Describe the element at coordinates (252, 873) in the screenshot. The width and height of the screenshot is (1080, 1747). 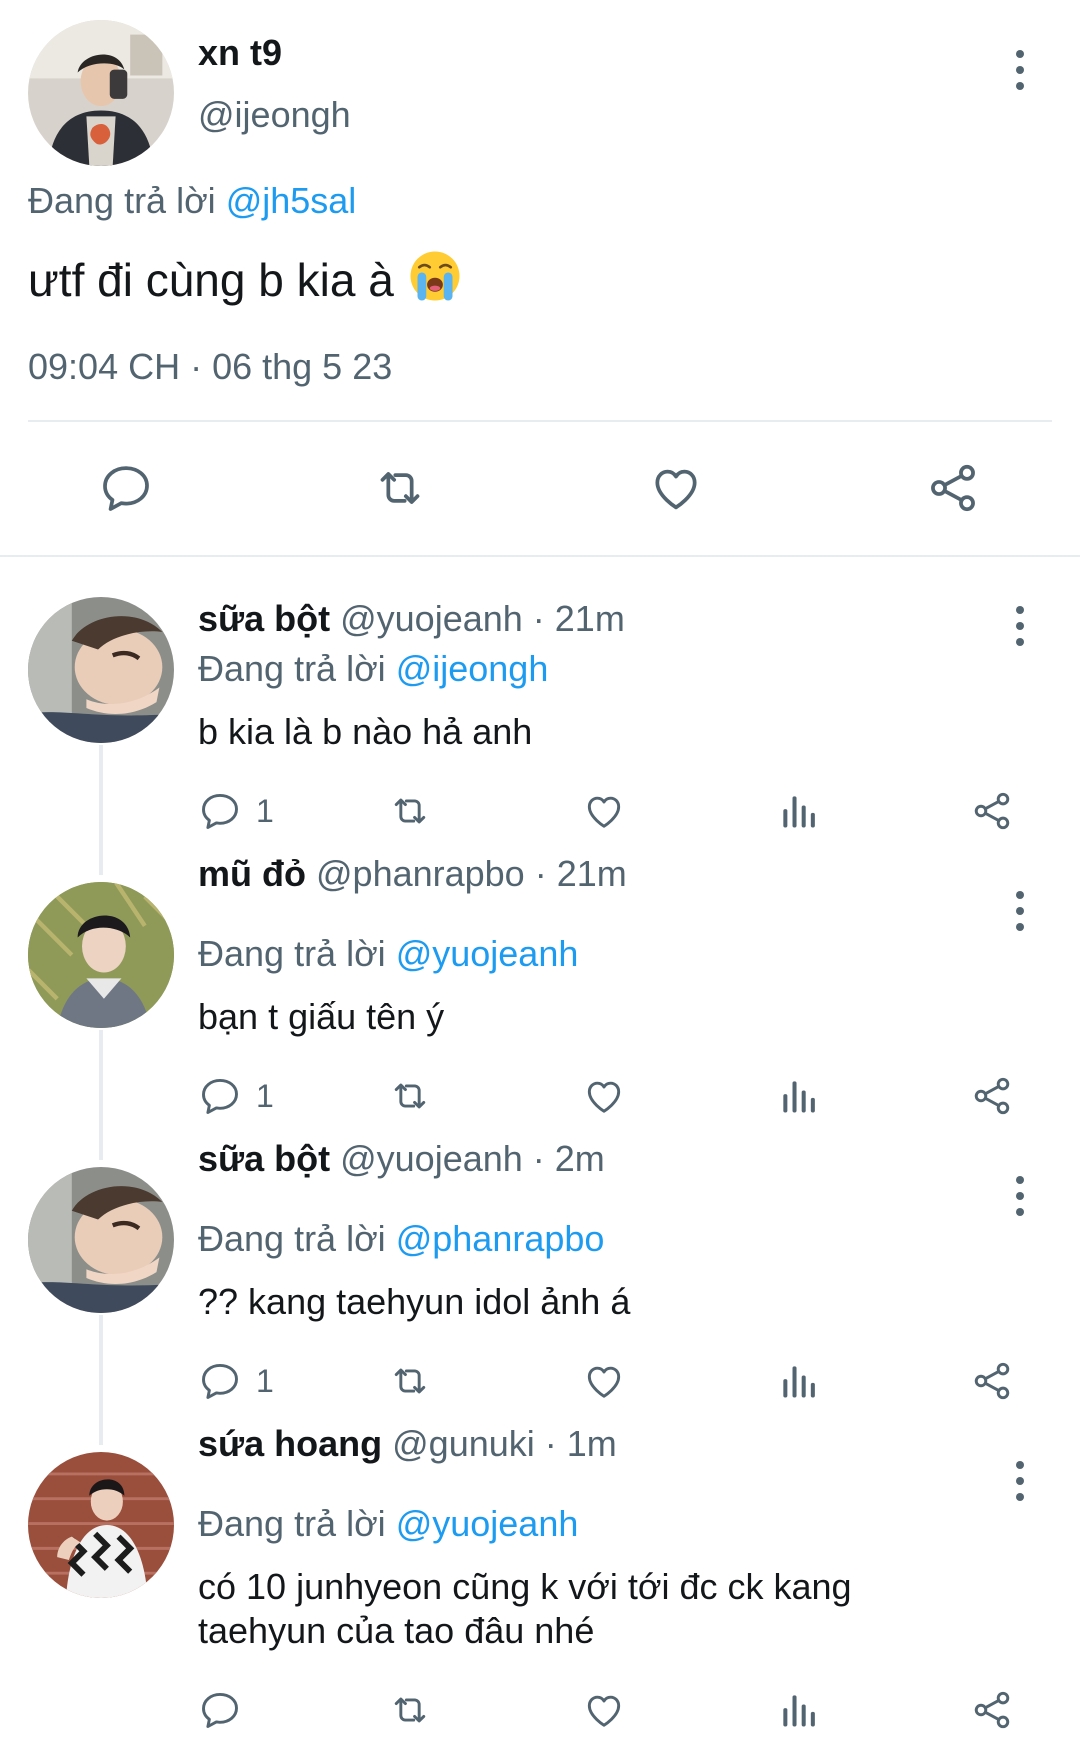
I see `display-name: mũ đỏ` at that location.